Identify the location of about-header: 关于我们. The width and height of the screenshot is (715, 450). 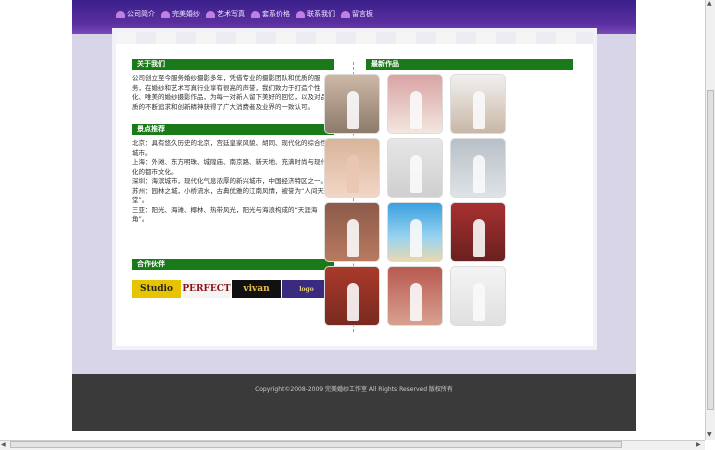
(233, 64).